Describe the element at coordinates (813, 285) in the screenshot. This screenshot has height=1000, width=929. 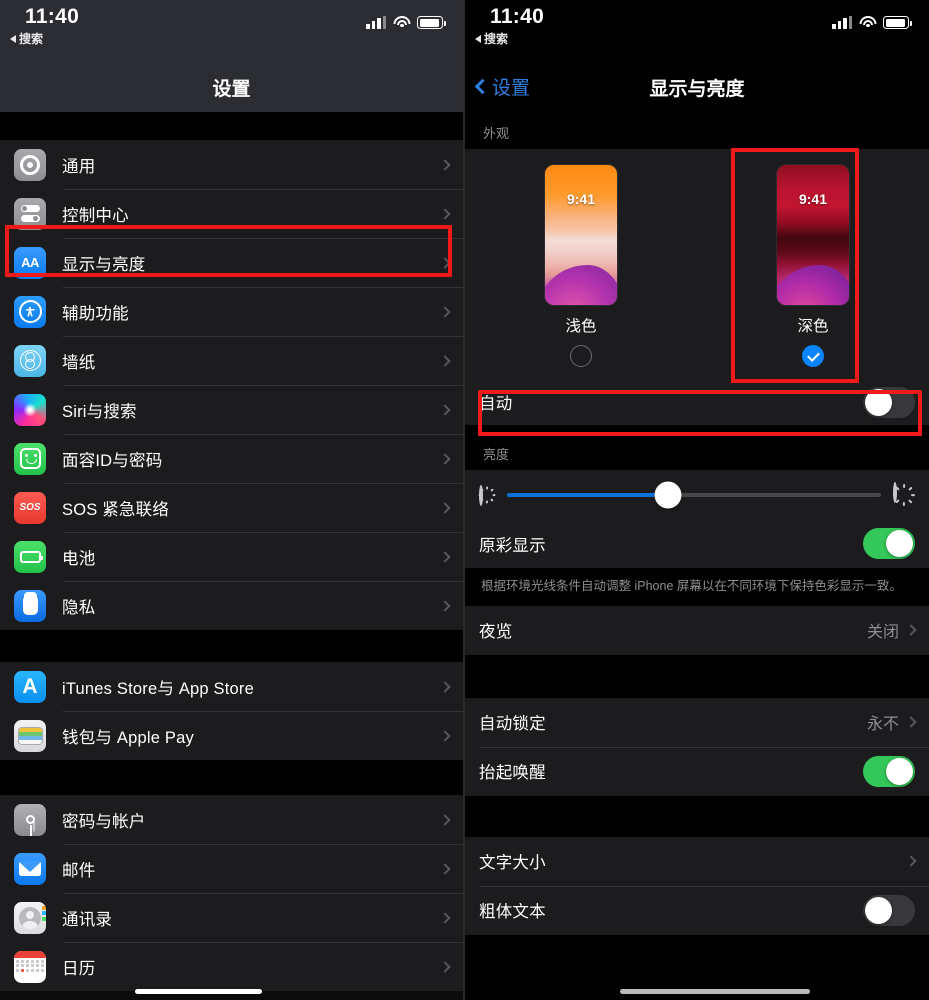
I see `wallpaper-hill-shape` at that location.